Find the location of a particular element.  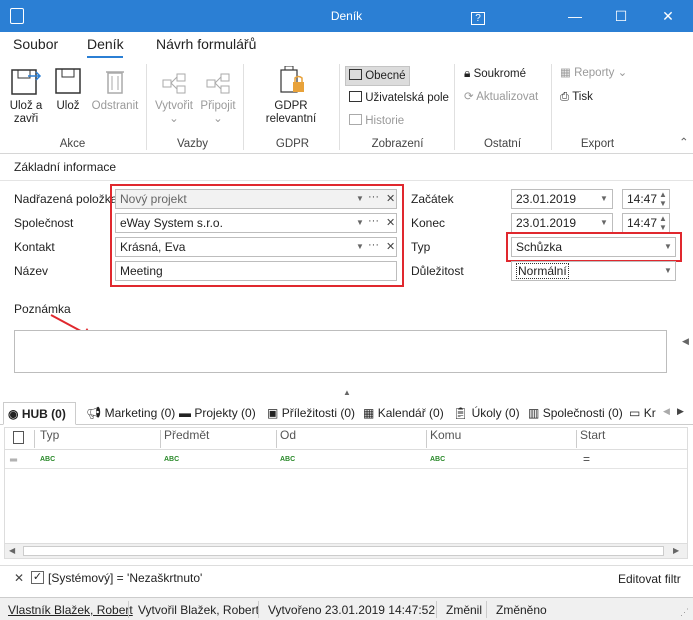

note-textarea is located at coordinates (340, 351).